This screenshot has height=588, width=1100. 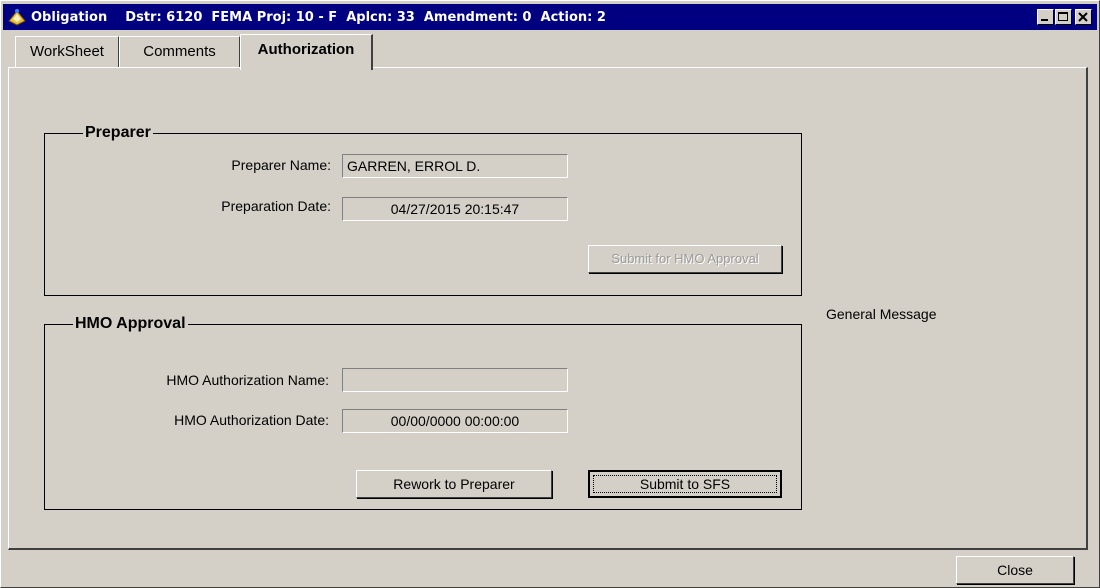 I want to click on hmo-approval-group-title: HMO Approval, so click(x=130, y=324).